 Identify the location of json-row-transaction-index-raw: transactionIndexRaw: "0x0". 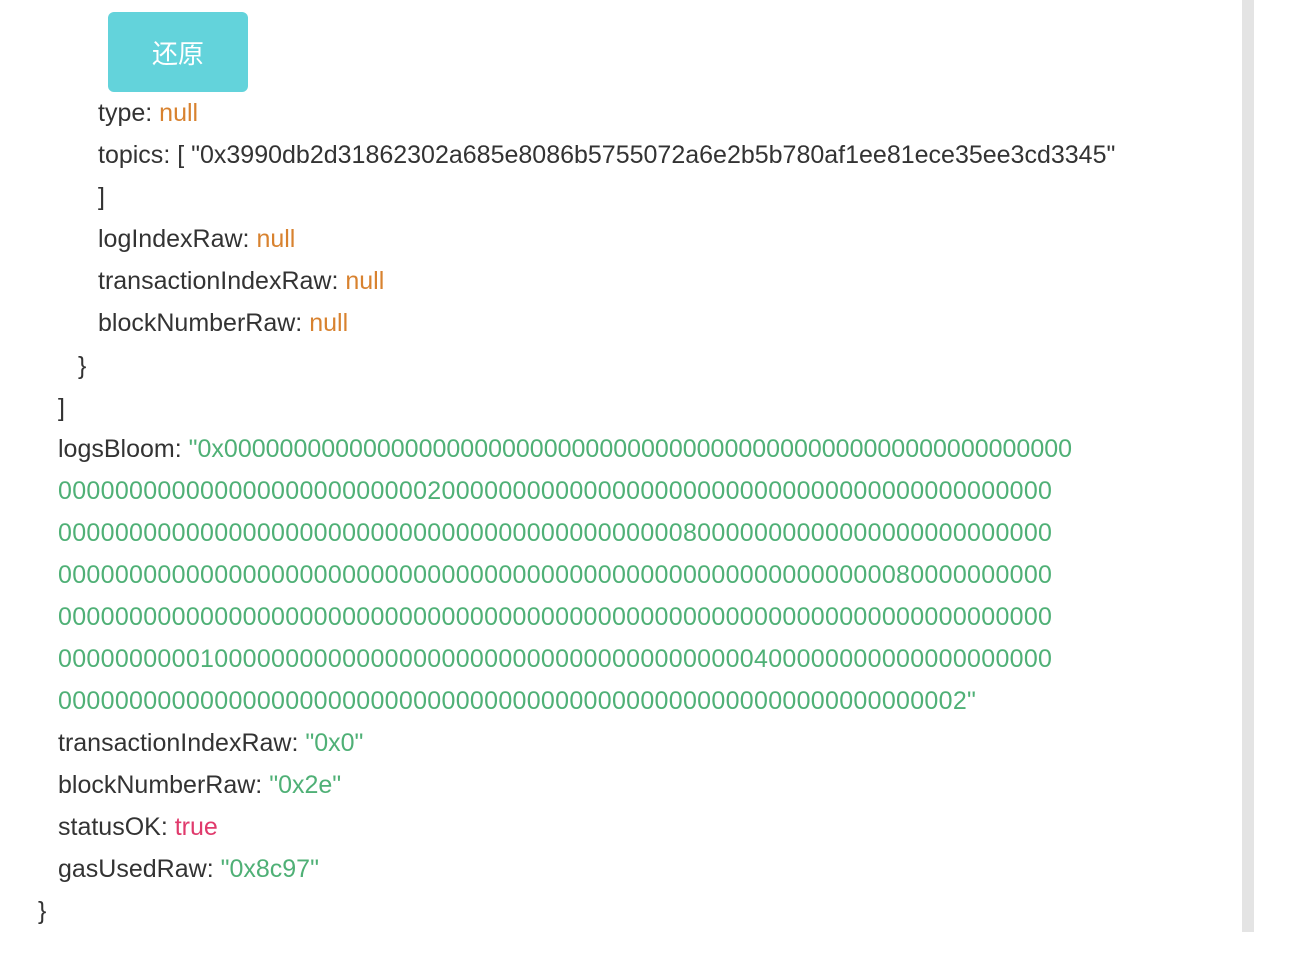
(211, 743).